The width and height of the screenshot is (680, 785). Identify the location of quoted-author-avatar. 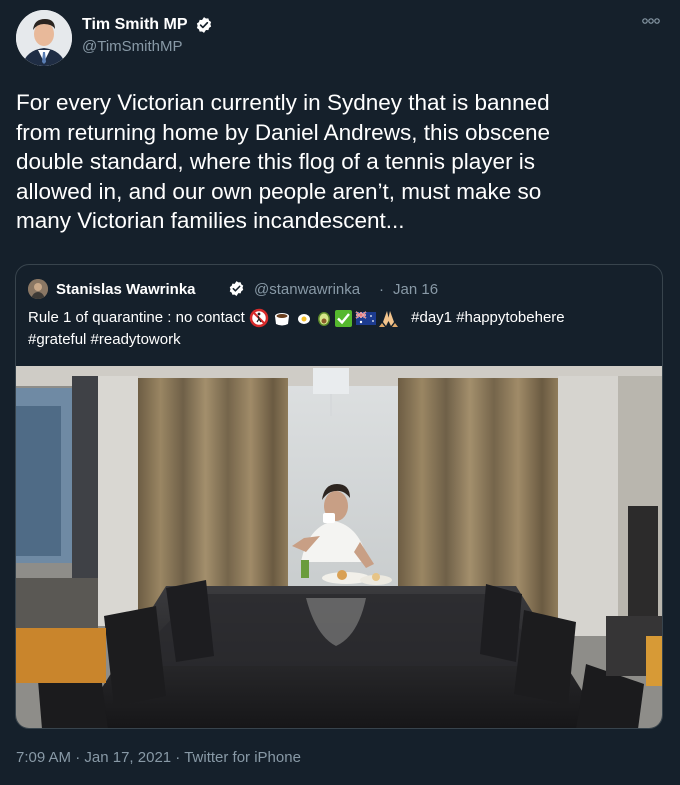
(38, 289).